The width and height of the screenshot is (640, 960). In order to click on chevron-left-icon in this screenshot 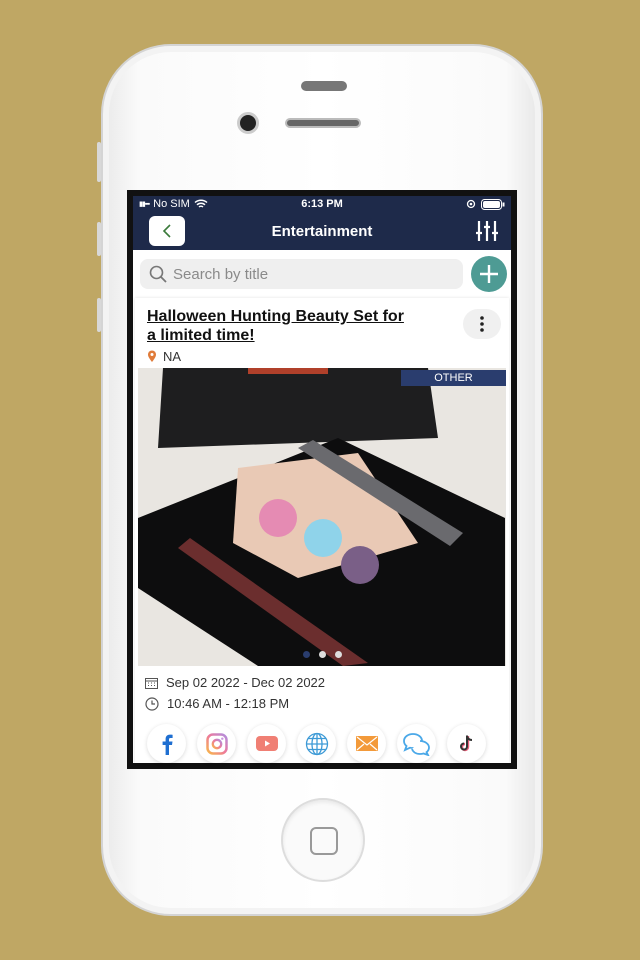, I will do `click(166, 231)`.